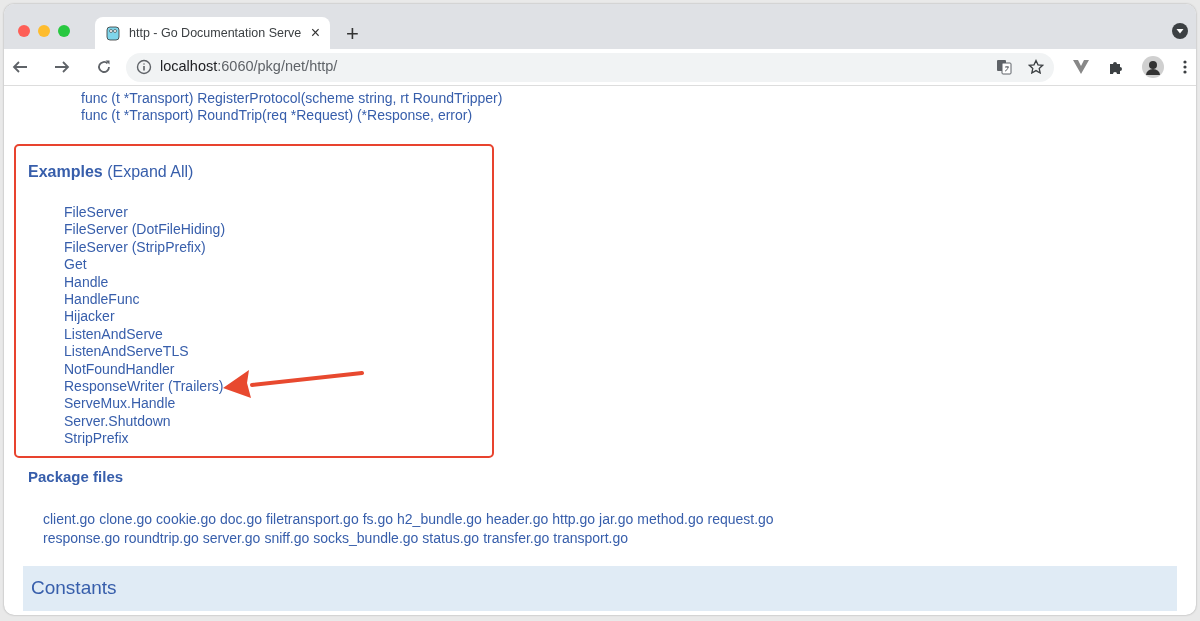 Image resolution: width=1200 pixels, height=621 pixels. What do you see at coordinates (315, 33) in the screenshot?
I see `close-tab-button: ×` at bounding box center [315, 33].